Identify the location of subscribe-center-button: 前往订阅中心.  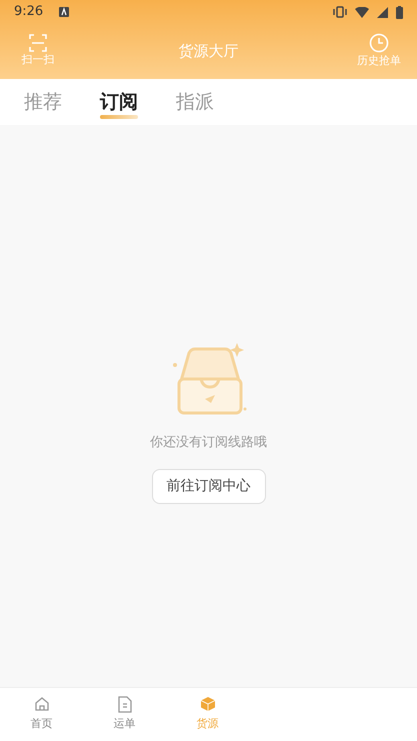
(209, 486).